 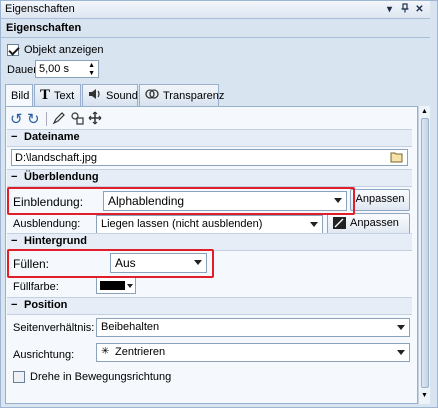 I want to click on edit-icon, so click(x=59, y=119).